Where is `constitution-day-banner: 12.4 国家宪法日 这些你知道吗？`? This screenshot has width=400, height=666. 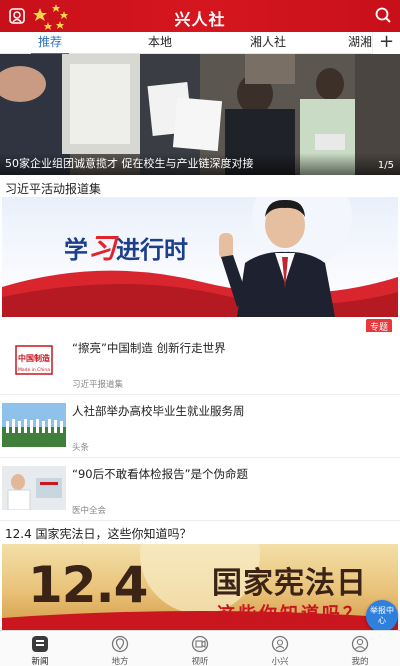
constitution-day-banner: 12.4 国家宪法日 这些你知道吗？ is located at coordinates (200, 587).